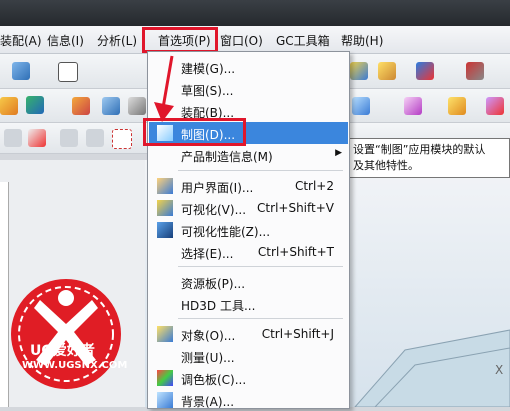  Describe the element at coordinates (425, 71) in the screenshot. I see `view-icon` at that location.